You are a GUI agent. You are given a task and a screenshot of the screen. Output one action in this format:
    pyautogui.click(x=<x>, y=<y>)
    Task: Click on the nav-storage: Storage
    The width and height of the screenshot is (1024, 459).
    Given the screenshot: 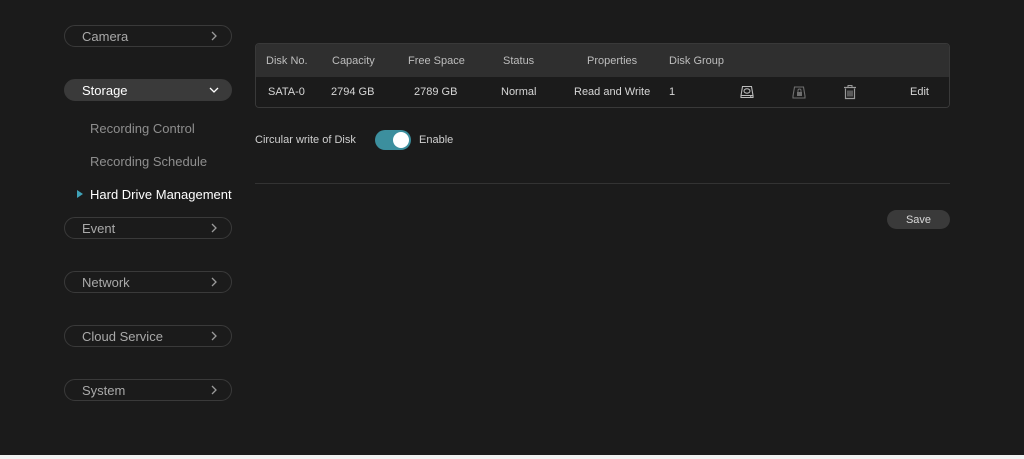 What is the action you would take?
    pyautogui.click(x=148, y=90)
    